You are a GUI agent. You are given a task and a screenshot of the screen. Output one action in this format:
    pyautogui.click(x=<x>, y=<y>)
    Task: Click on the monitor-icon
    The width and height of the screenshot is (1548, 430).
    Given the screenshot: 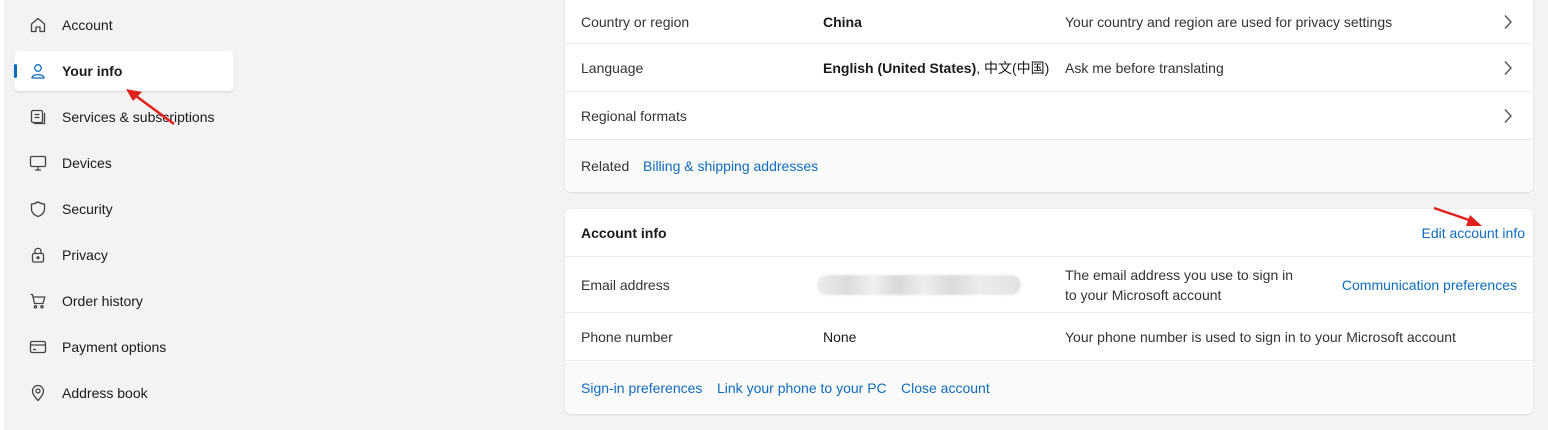 What is the action you would take?
    pyautogui.click(x=38, y=163)
    